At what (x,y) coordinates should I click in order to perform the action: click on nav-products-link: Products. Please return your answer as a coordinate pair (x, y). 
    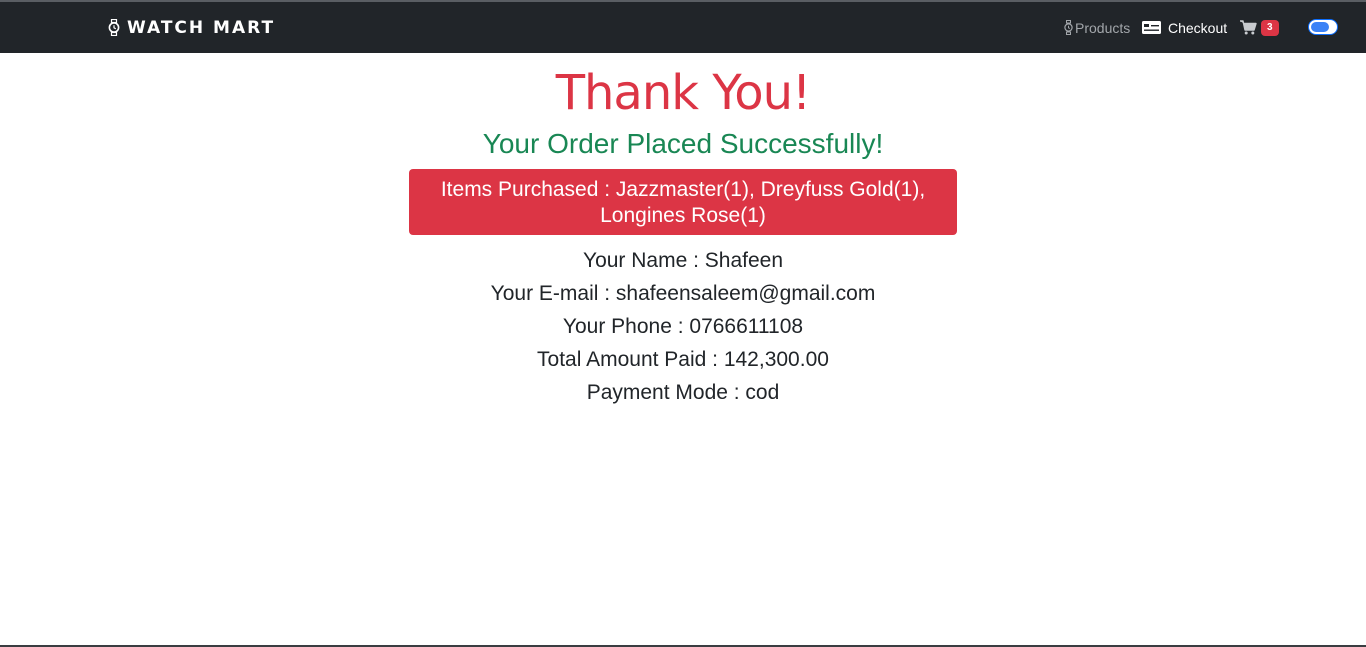
    Looking at the image, I should click on (1097, 27).